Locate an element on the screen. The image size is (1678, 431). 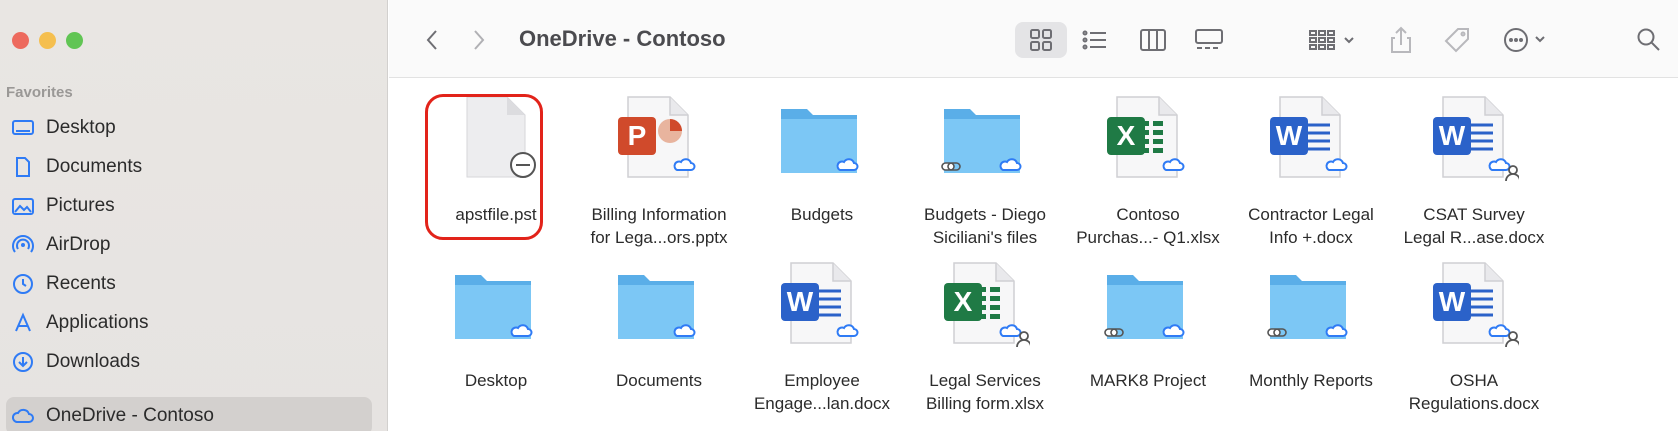
file-item: X Contoso Purchas...- Q1.xlsx is located at coordinates (1143, 163).